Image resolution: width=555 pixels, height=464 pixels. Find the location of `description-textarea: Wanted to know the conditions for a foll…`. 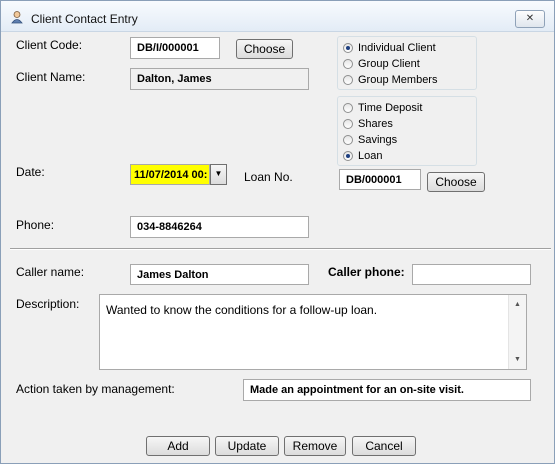

description-textarea: Wanted to know the conditions for a foll… is located at coordinates (313, 332).